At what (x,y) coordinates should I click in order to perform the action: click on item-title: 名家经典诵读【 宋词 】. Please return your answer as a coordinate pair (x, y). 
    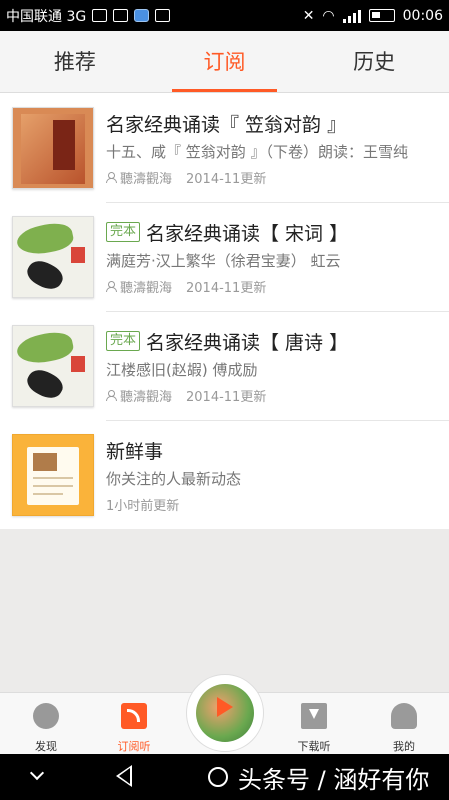
    Looking at the image, I should click on (247, 233).